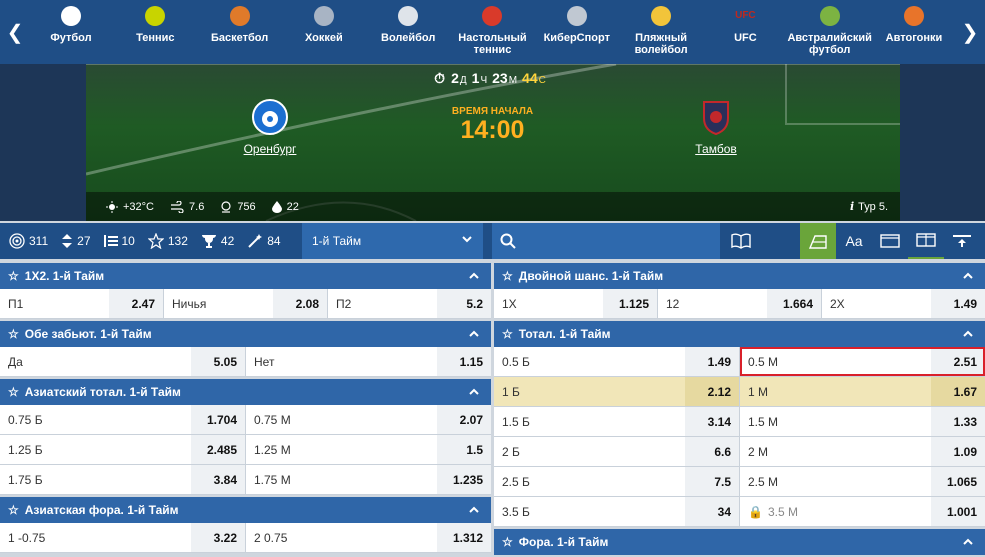  What do you see at coordinates (962, 241) in the screenshot?
I see `pin-top-button` at bounding box center [962, 241].